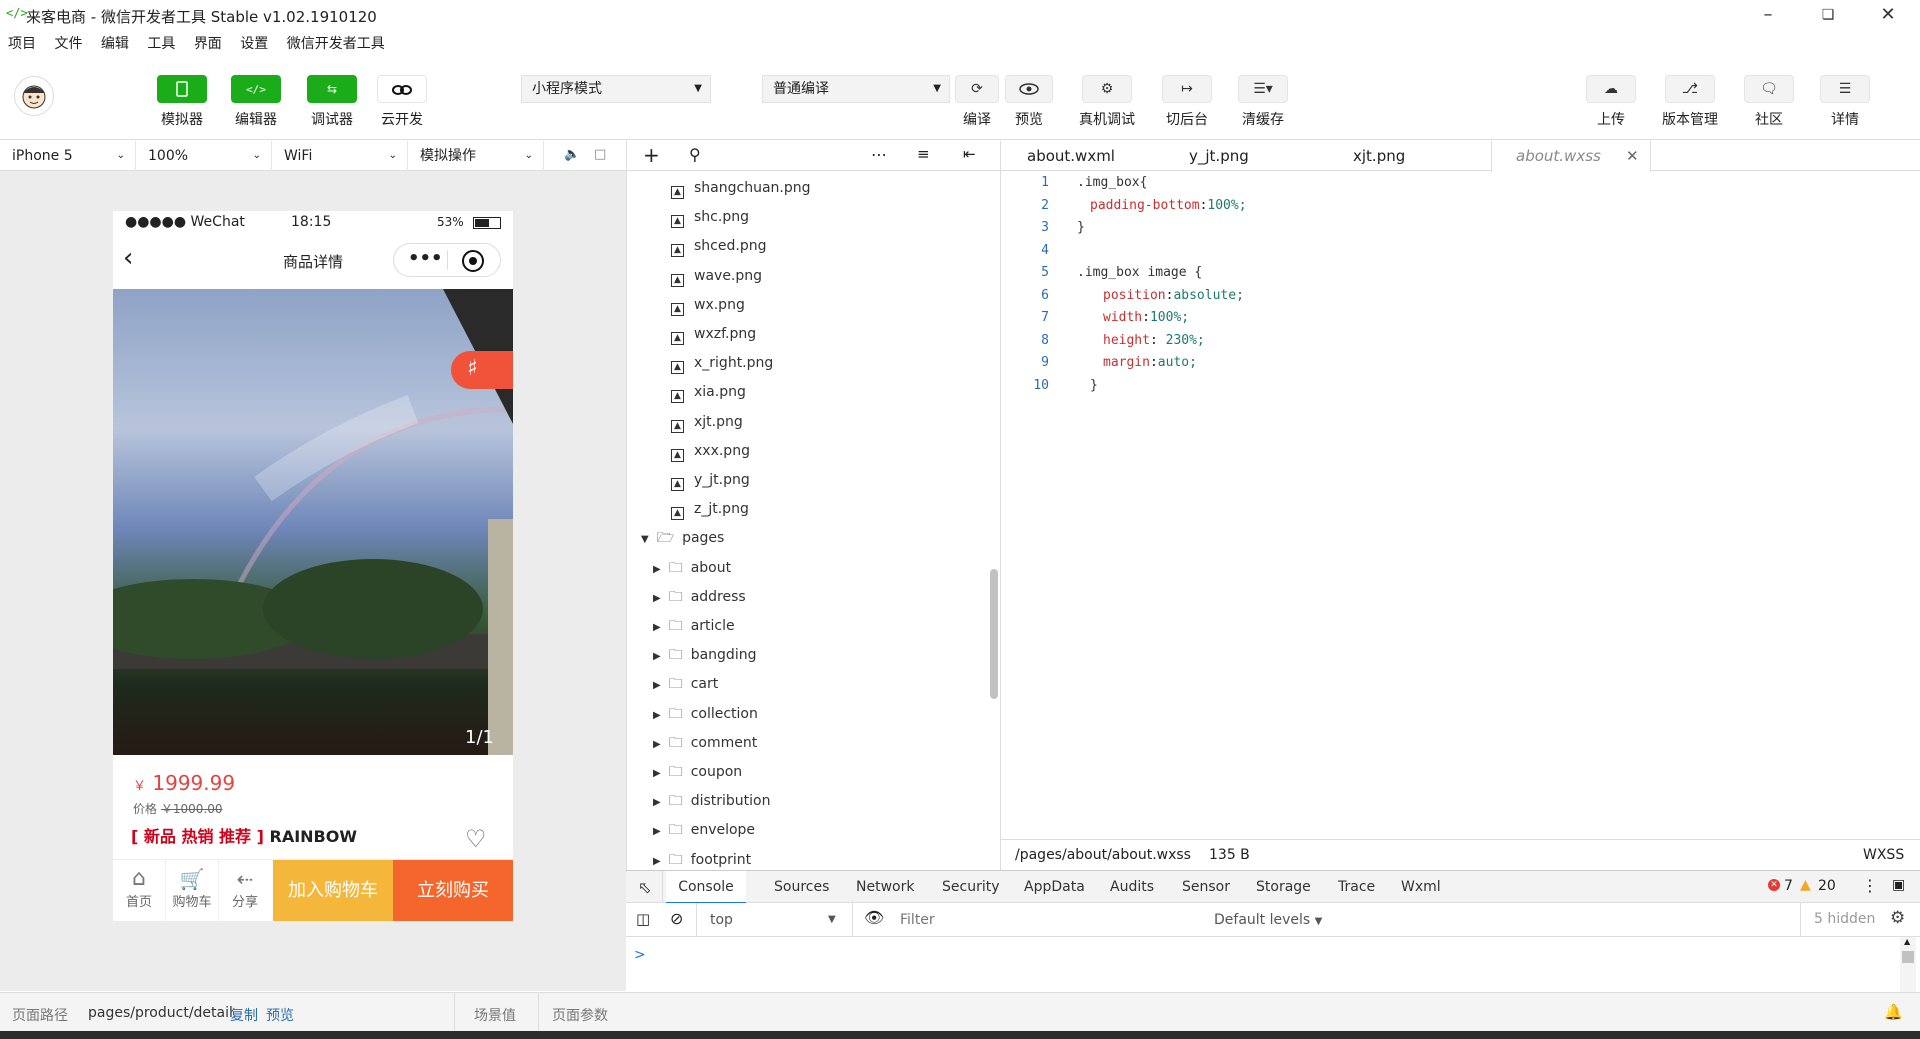  I want to click on tab-audits: Audits, so click(1132, 887).